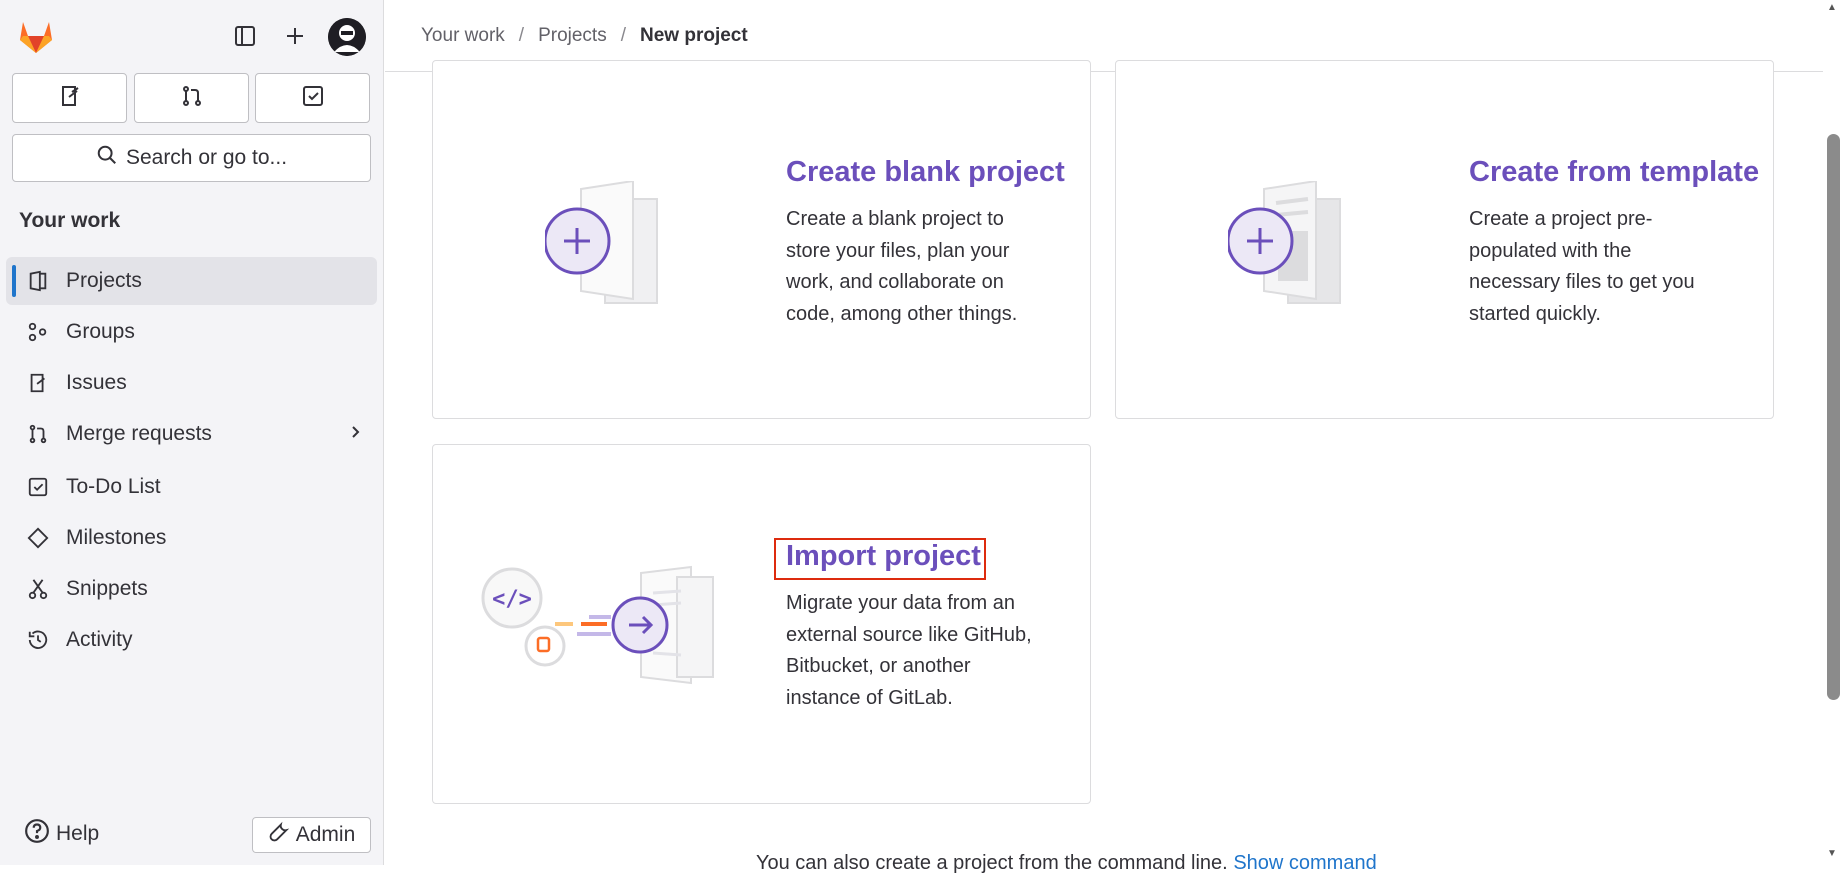  Describe the element at coordinates (694, 35) in the screenshot. I see `breadcrumb-new-project: New project` at that location.